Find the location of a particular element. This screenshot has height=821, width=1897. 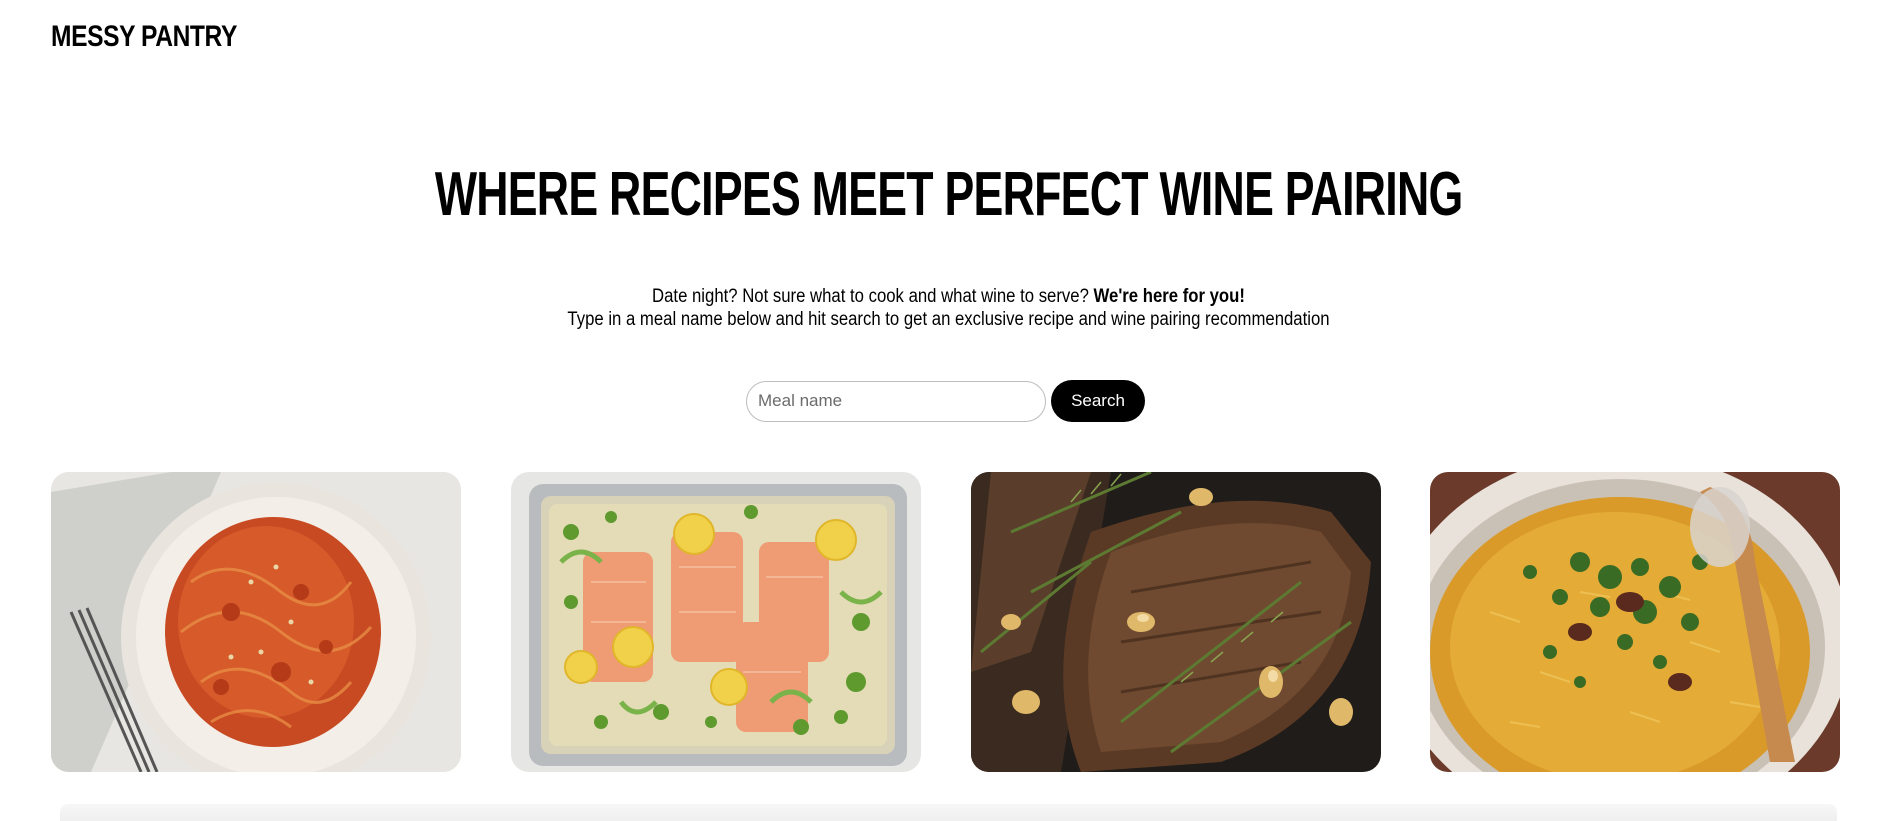

search-form: Search is located at coordinates (945, 401).